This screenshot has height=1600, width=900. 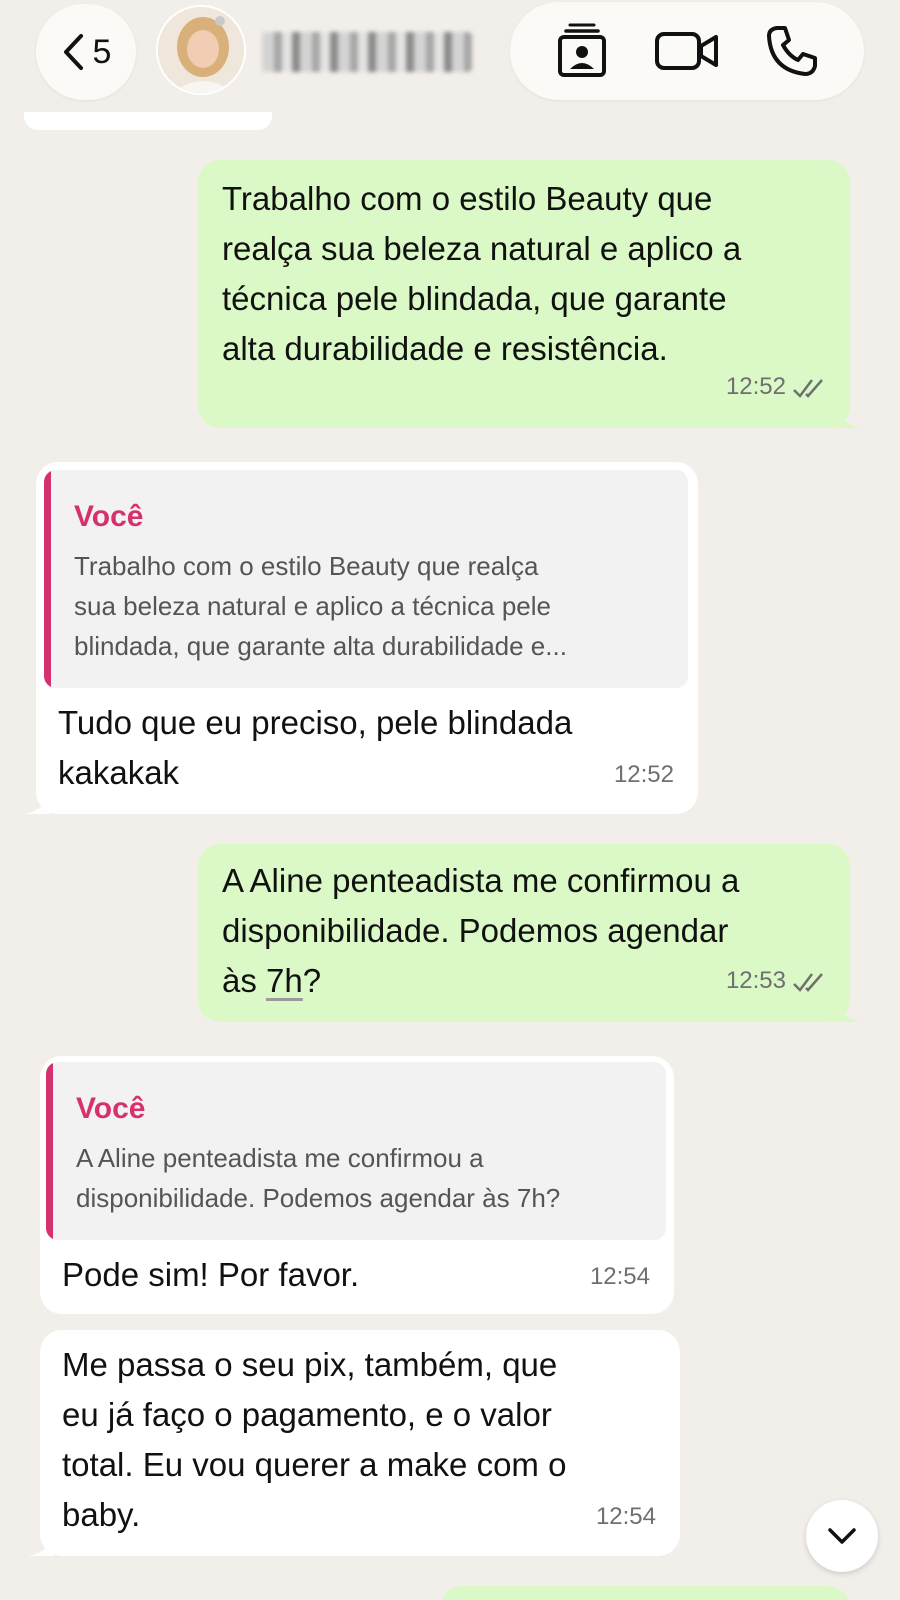 I want to click on message-text-line: às 7h?, so click(x=272, y=980).